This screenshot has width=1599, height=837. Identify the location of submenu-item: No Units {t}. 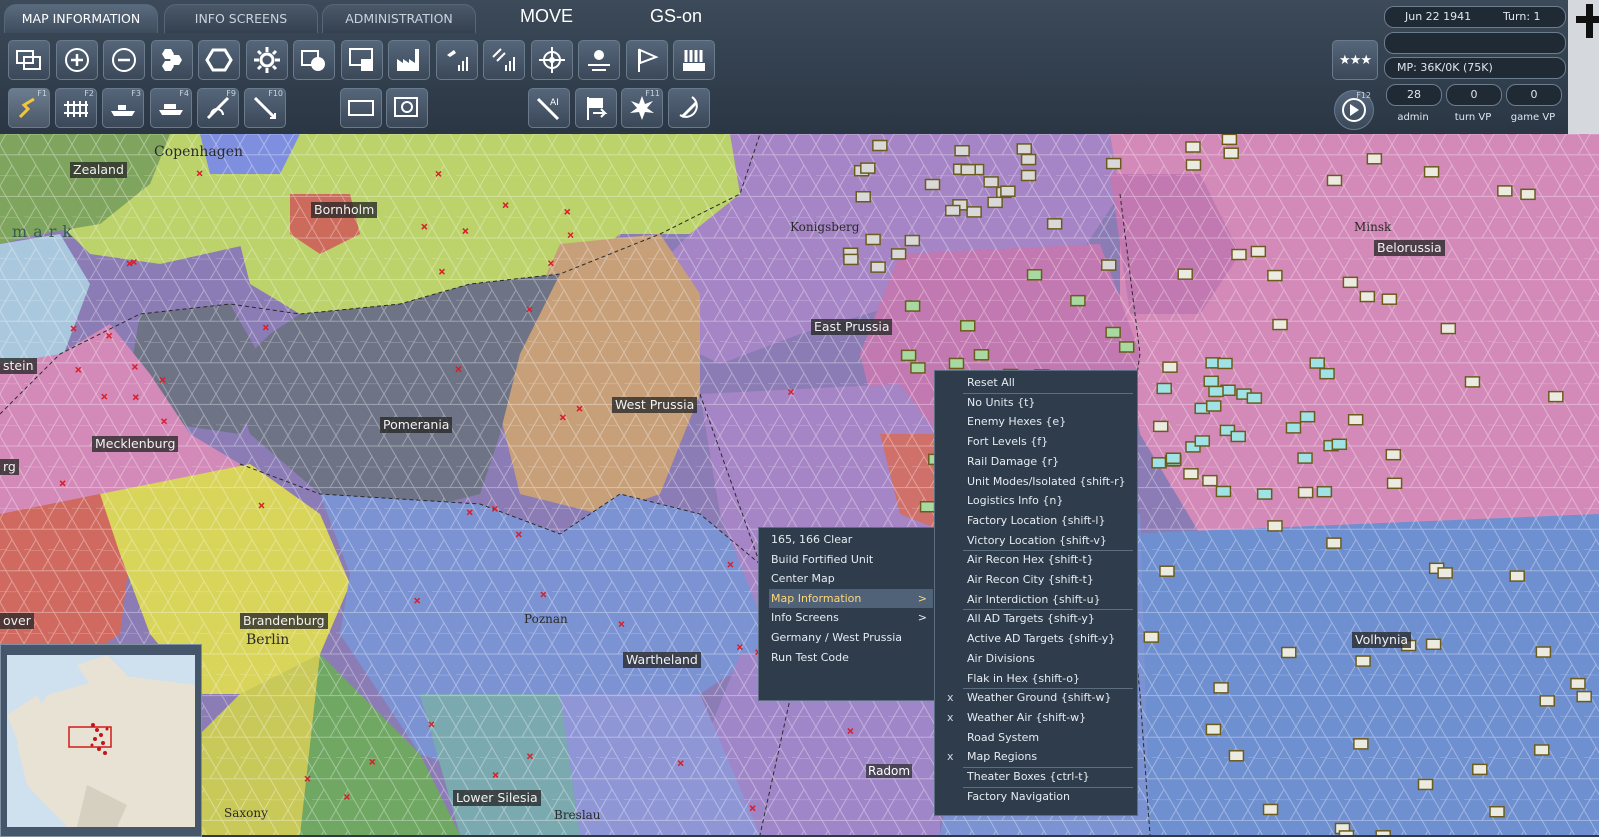
(1036, 403).